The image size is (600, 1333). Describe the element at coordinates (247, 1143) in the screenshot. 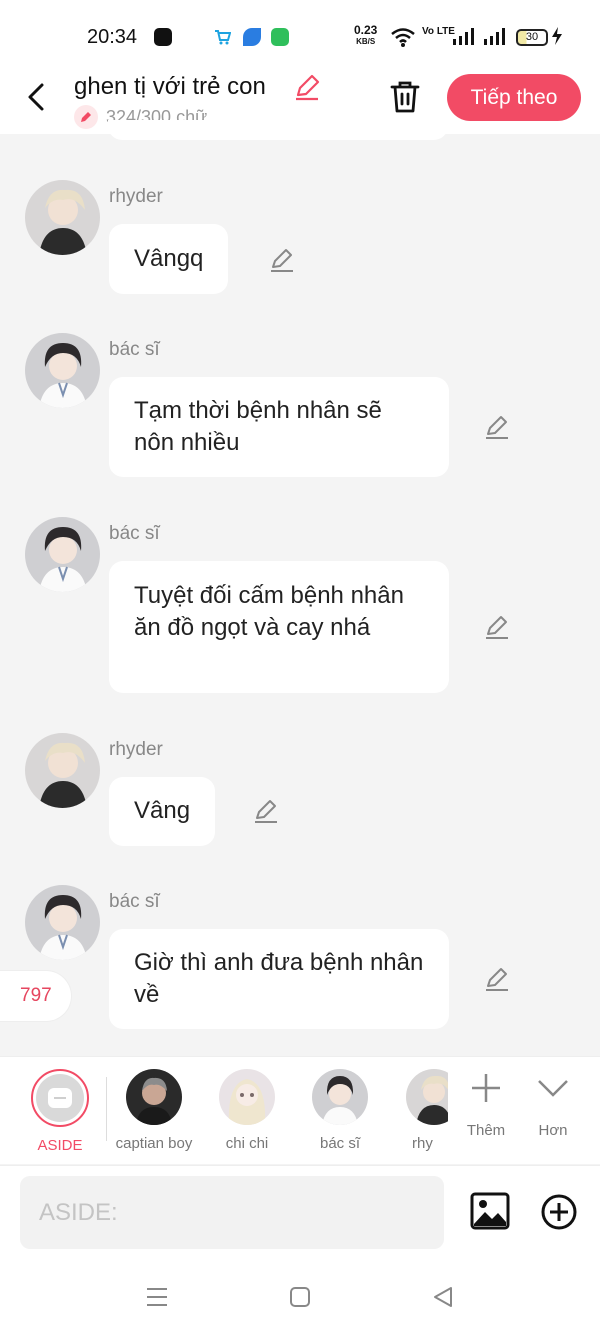

I see `character-name: chi chi` at that location.